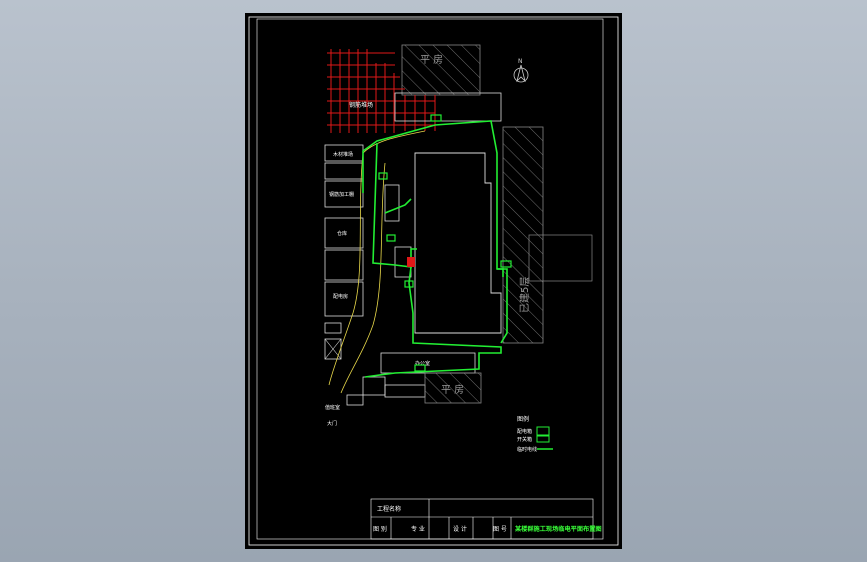  What do you see at coordinates (380, 529) in the screenshot?
I see `title-field-1: 图 别` at bounding box center [380, 529].